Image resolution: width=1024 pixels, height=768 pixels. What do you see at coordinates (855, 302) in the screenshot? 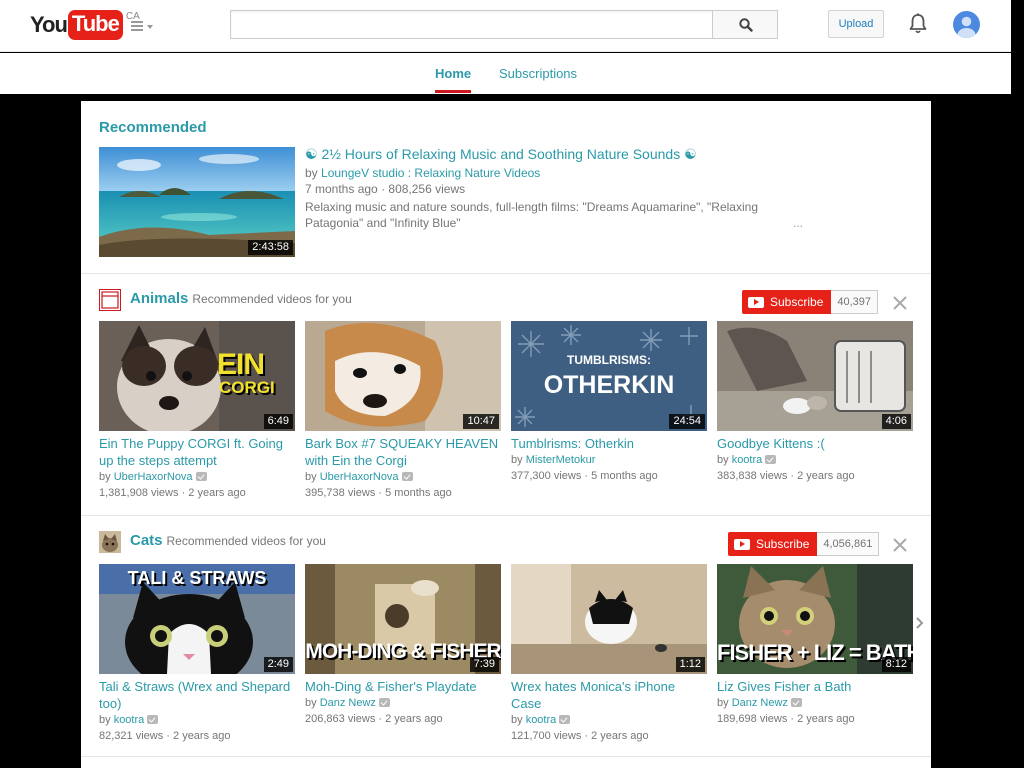
I see `subscriber-count: 40,397` at bounding box center [855, 302].